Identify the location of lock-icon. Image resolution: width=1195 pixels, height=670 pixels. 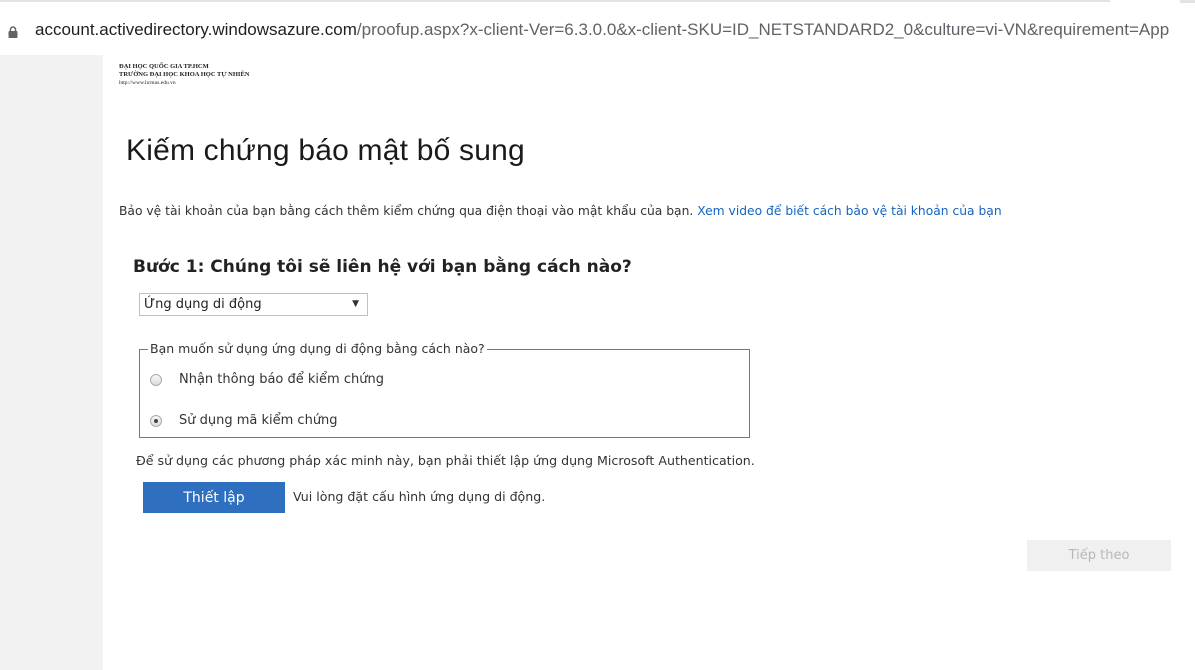
(13, 32).